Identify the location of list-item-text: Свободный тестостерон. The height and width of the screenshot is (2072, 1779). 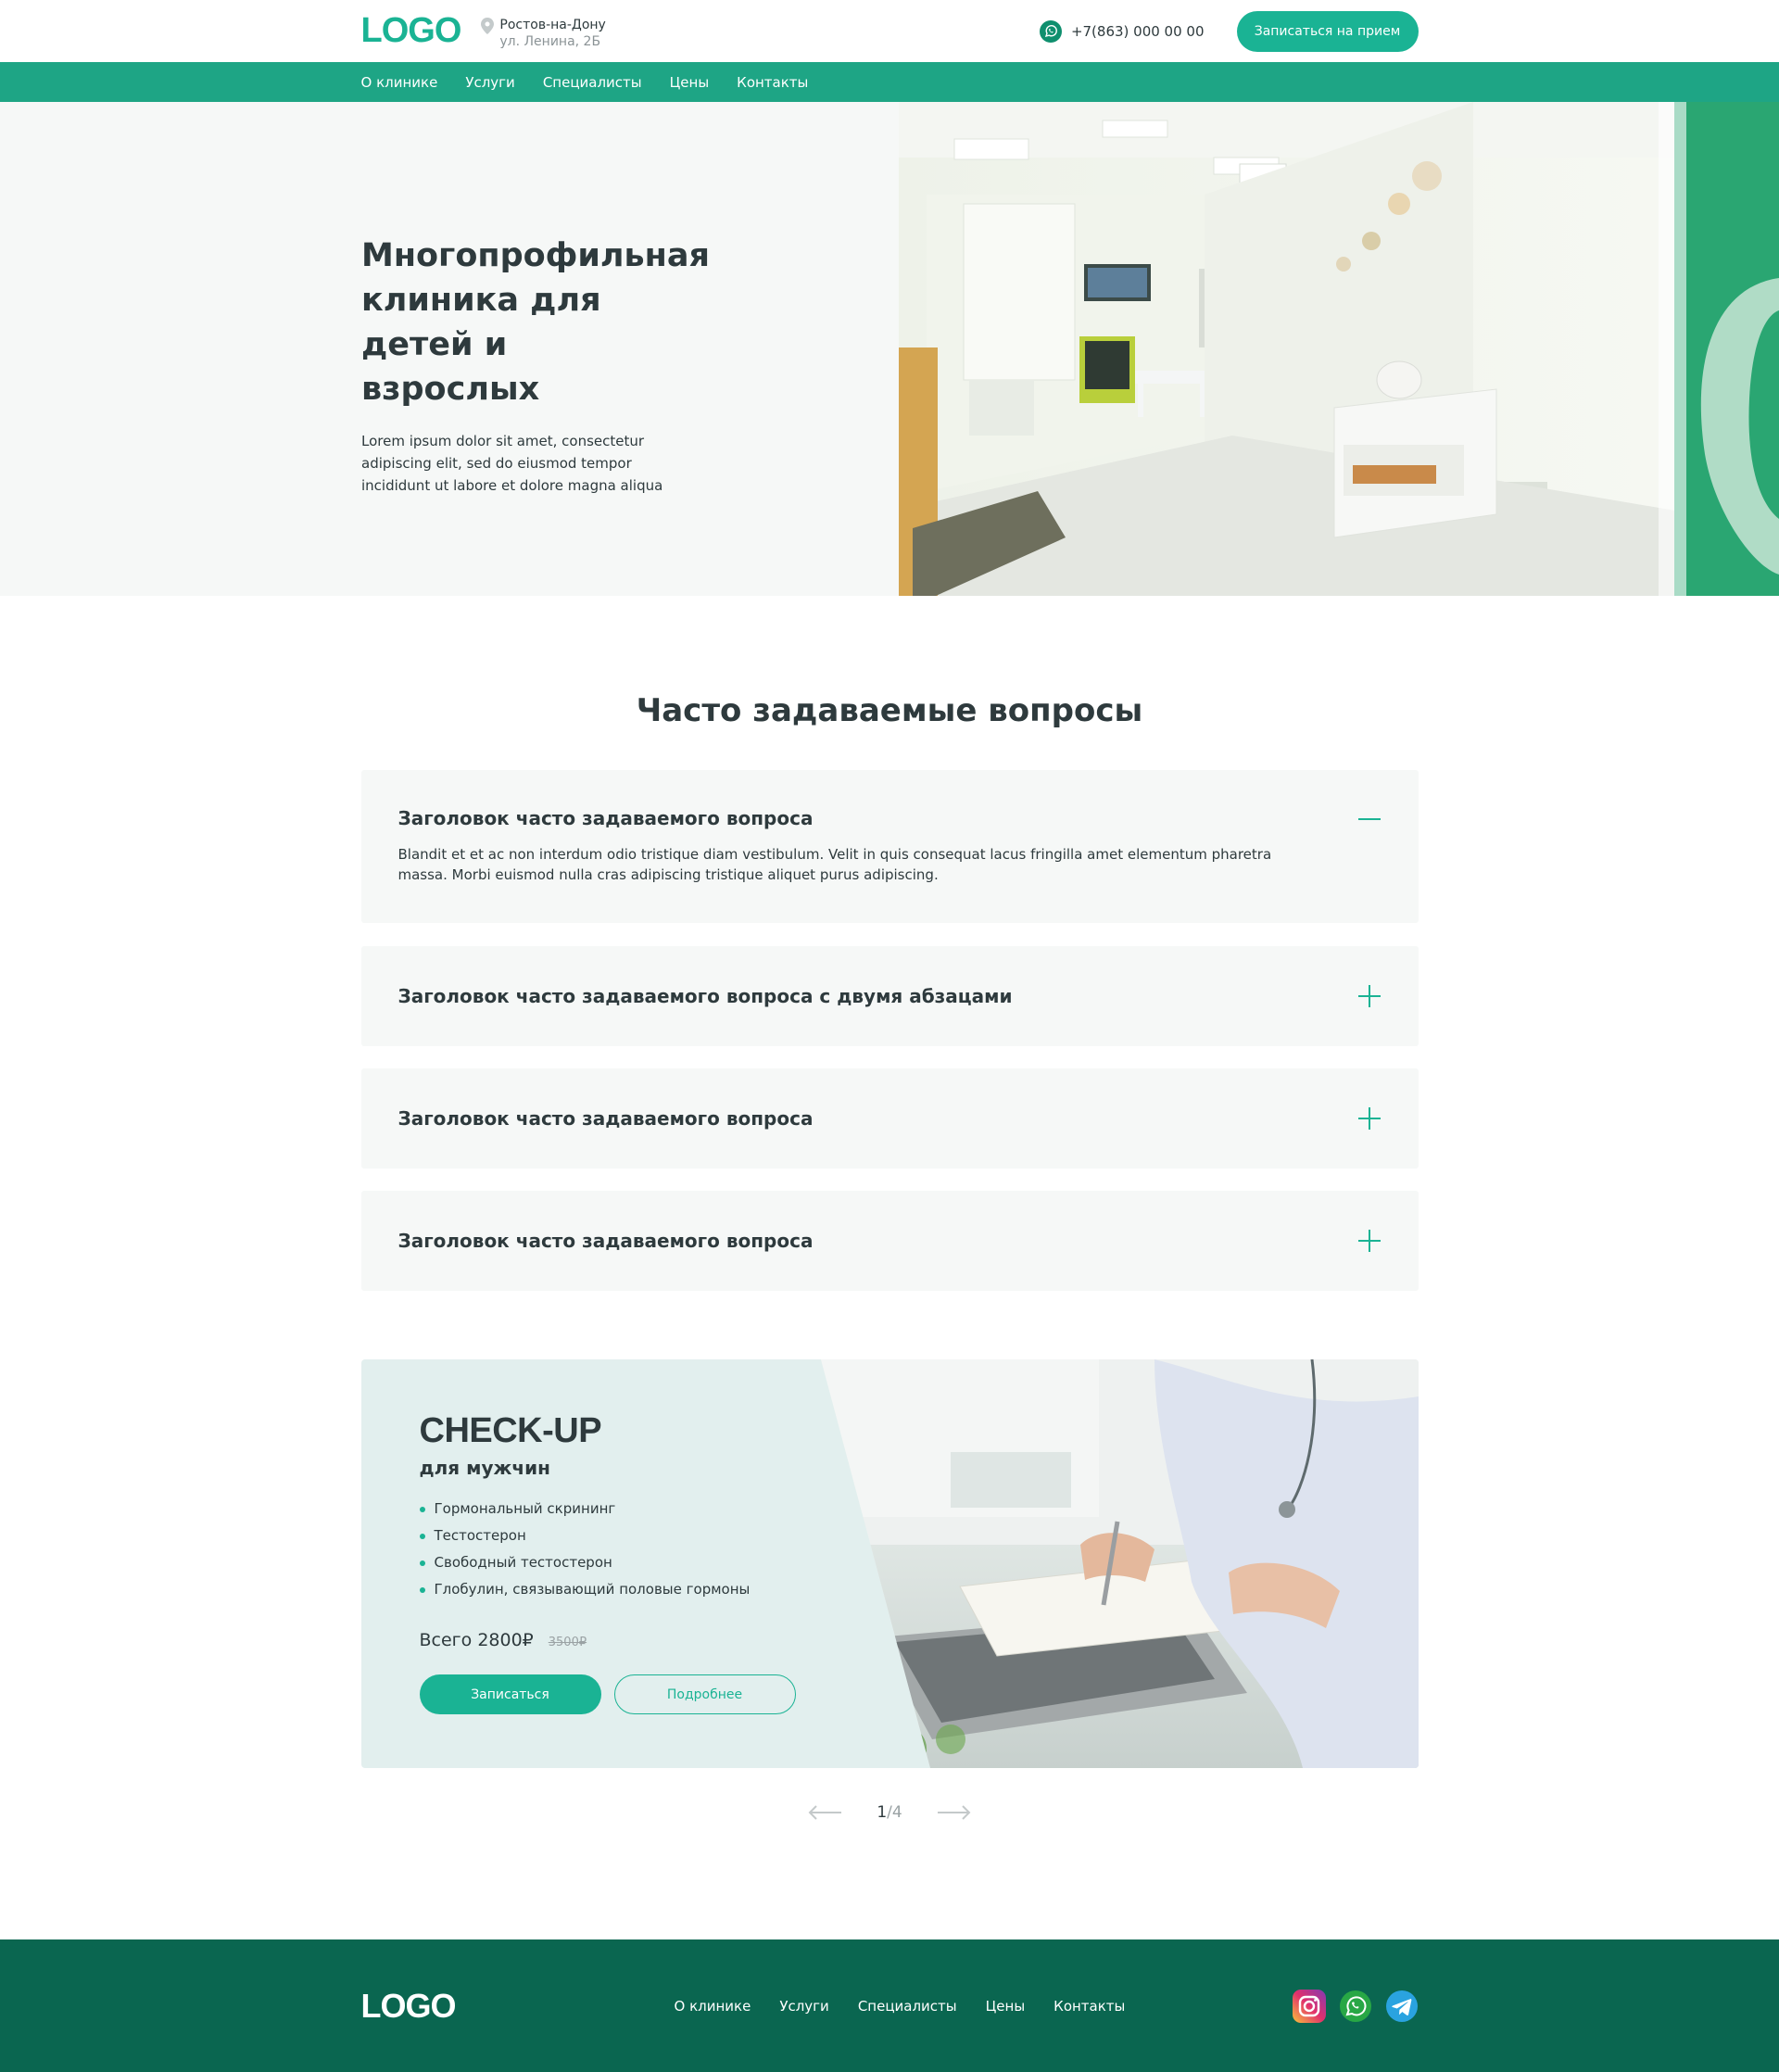
(523, 1562).